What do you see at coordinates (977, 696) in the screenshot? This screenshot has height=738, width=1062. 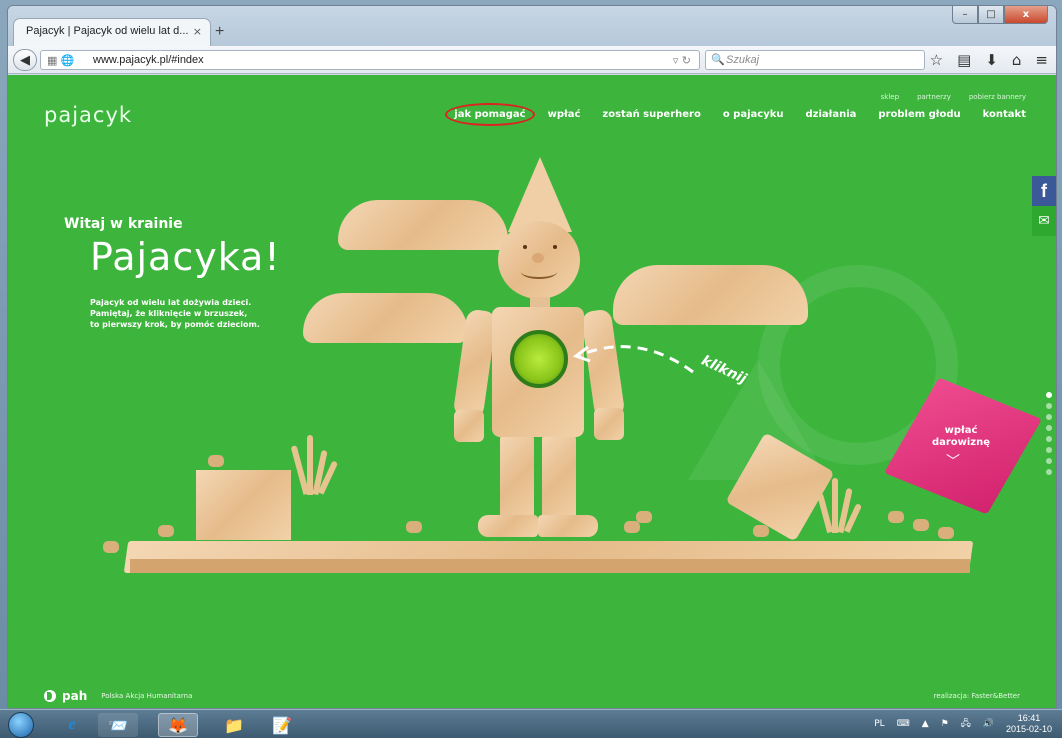 I see `footer-credits: realizacja: Faster&Better` at bounding box center [977, 696].